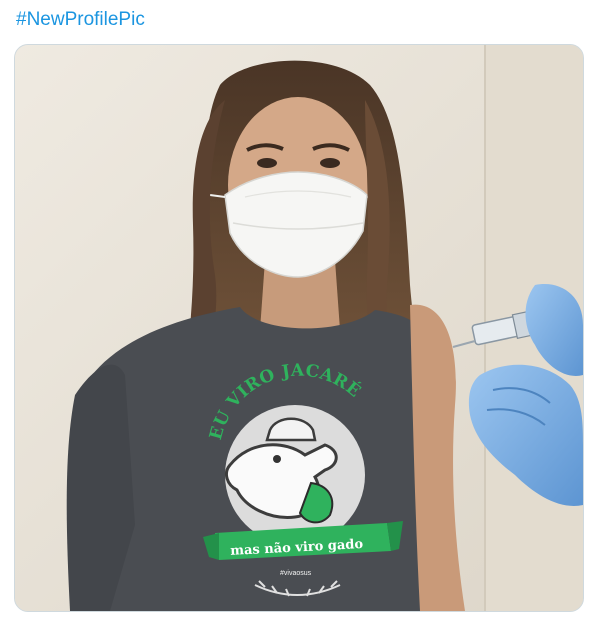 This screenshot has width=593, height=625. I want to click on shirt-tag: #vivaosus, so click(296, 573).